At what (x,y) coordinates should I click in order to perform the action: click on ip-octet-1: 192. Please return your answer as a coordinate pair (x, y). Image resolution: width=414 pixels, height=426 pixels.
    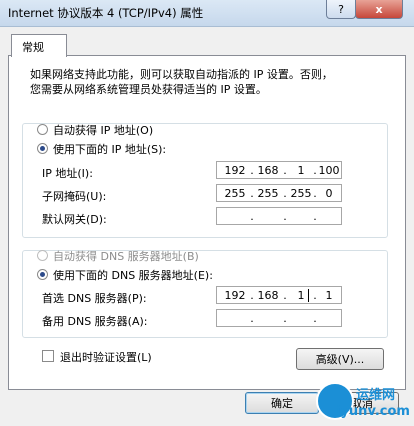
    Looking at the image, I should click on (235, 170).